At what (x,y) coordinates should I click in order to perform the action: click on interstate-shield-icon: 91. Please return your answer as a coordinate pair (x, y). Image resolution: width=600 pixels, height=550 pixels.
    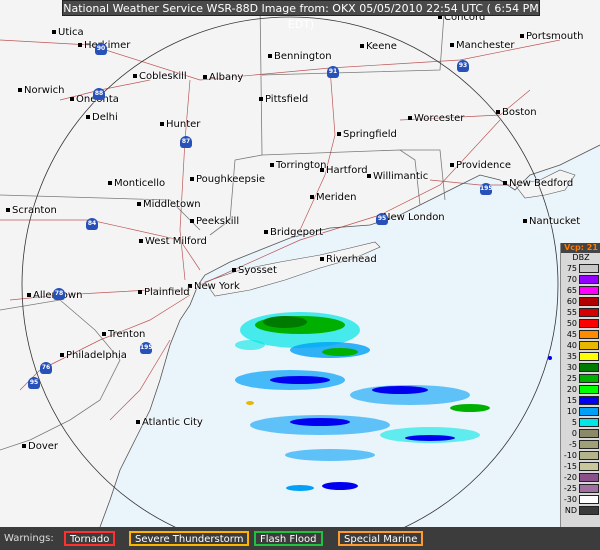
    Looking at the image, I should click on (333, 72).